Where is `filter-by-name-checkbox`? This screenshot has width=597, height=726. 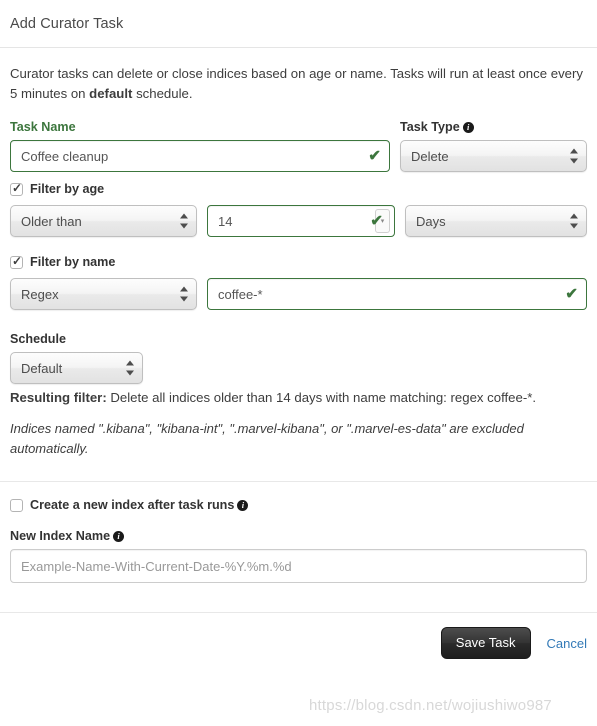 filter-by-name-checkbox is located at coordinates (16, 261).